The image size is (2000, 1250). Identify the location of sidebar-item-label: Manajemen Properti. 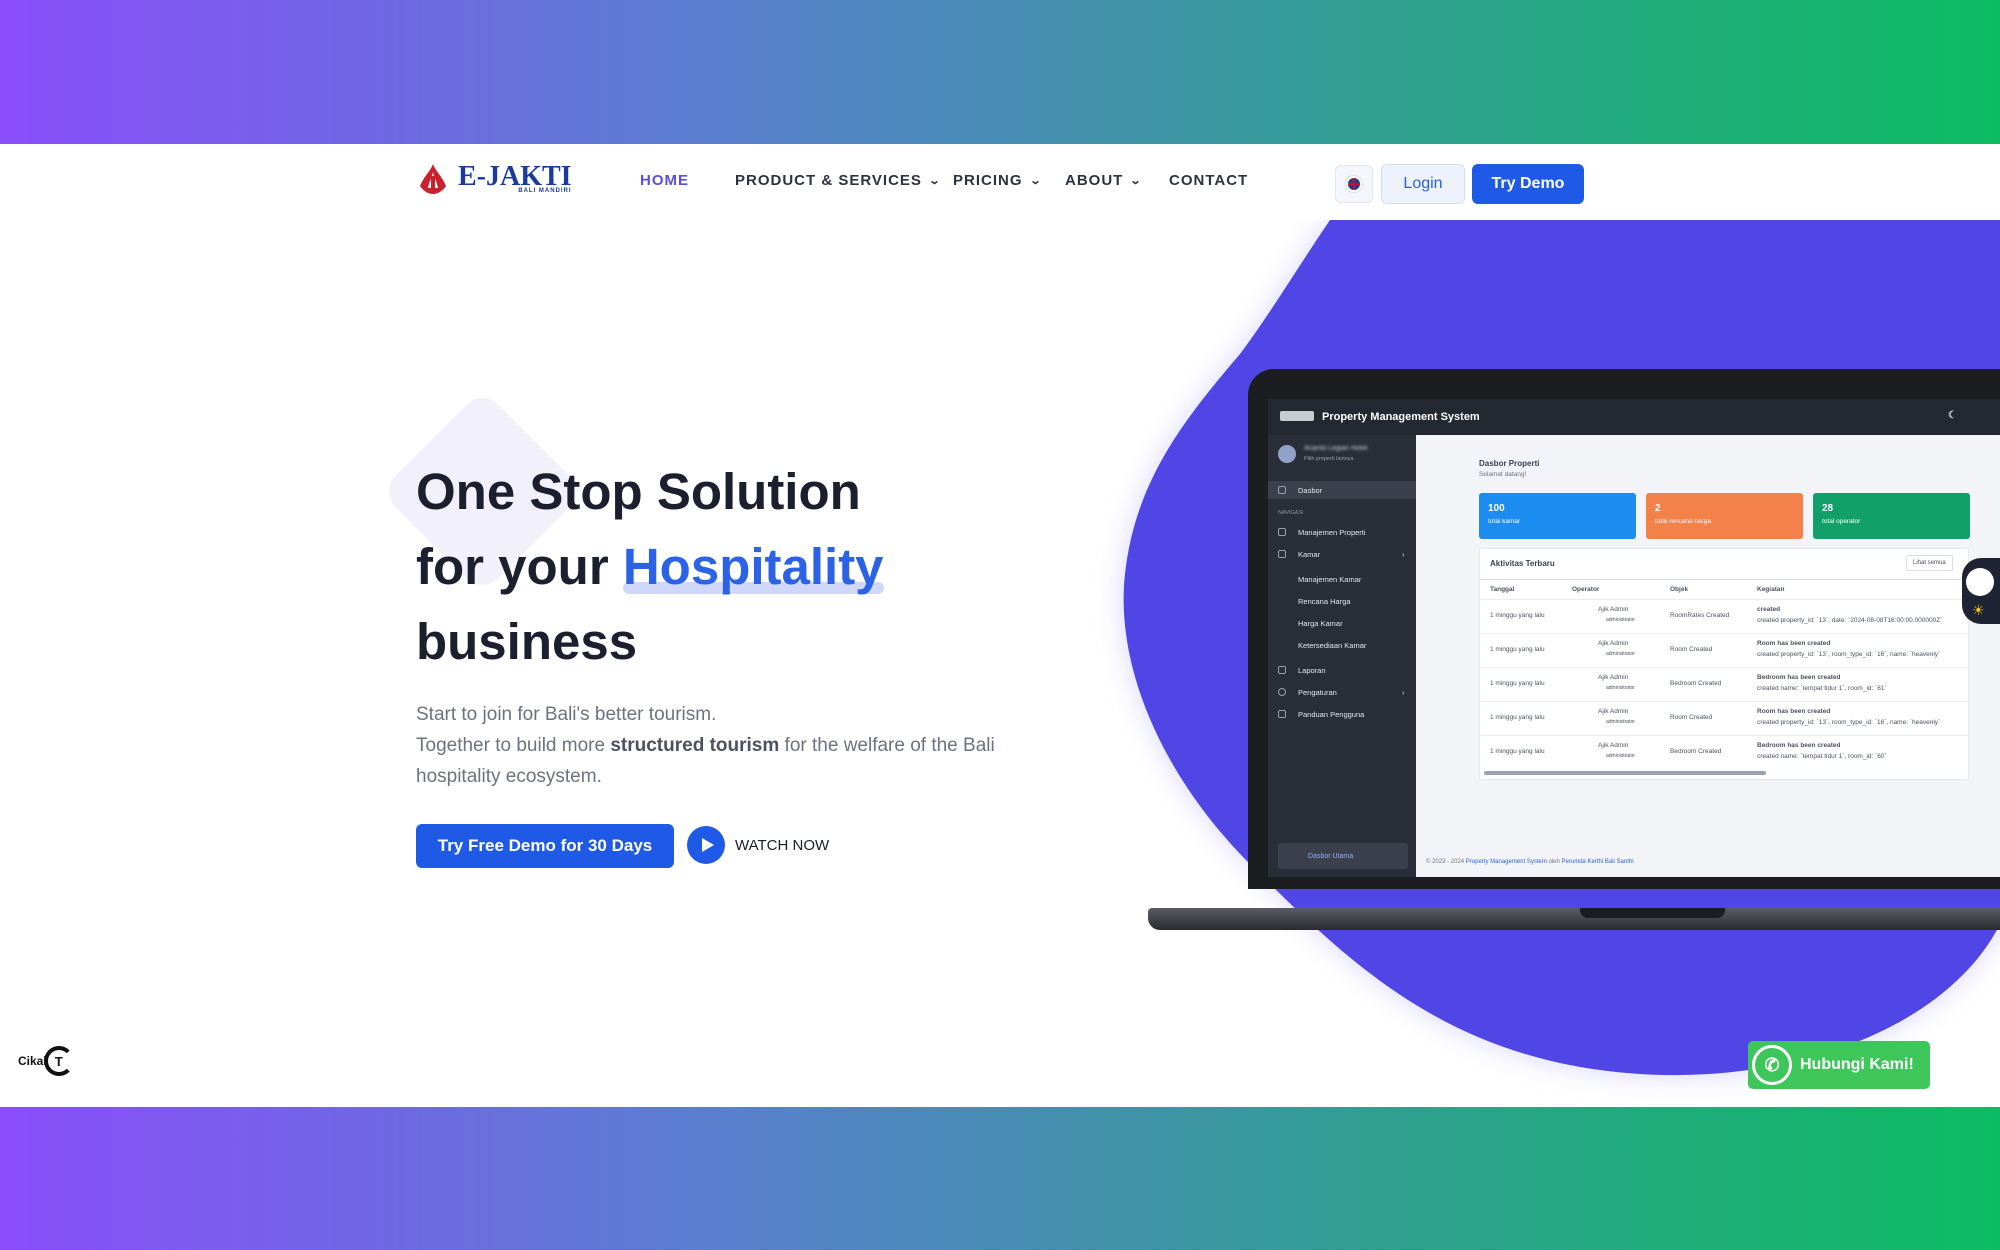
(1332, 532).